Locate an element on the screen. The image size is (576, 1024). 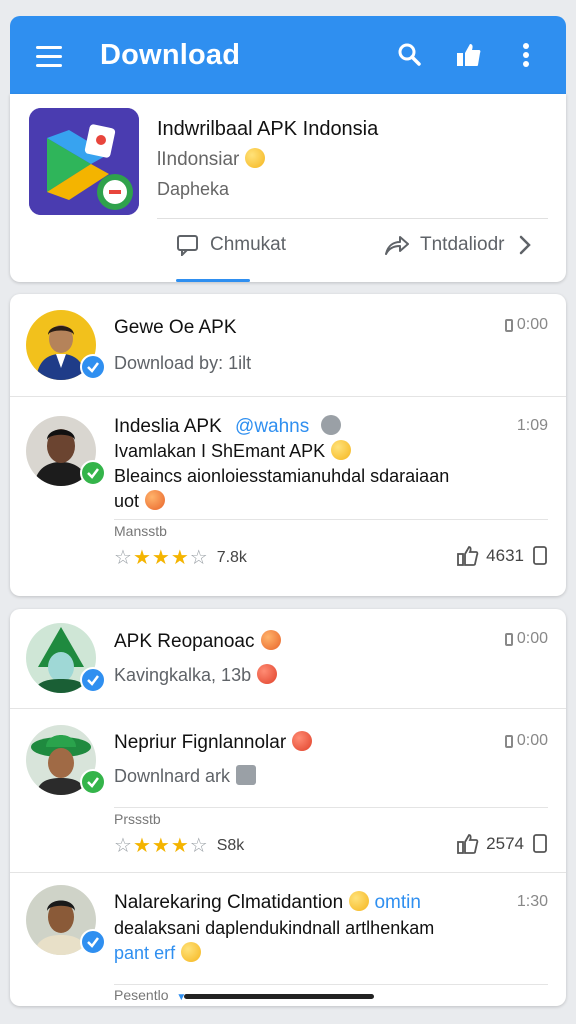
app-title: Indwrilbaal APK Indonsia is located at coordinates (268, 129).